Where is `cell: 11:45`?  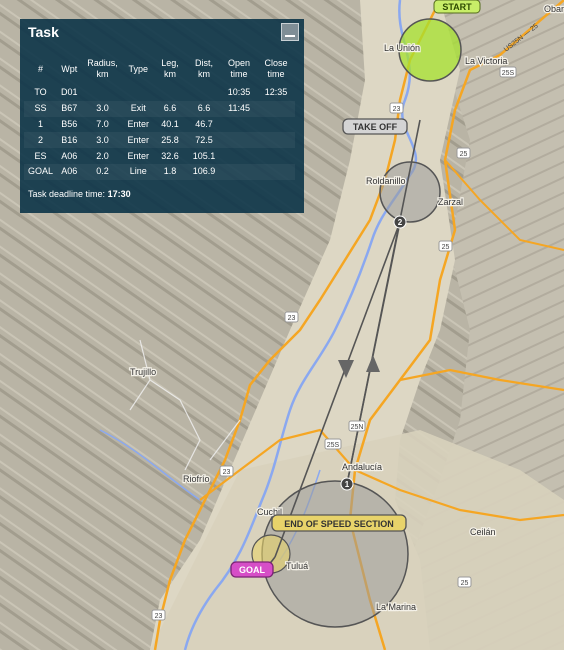 cell: 11:45 is located at coordinates (239, 108).